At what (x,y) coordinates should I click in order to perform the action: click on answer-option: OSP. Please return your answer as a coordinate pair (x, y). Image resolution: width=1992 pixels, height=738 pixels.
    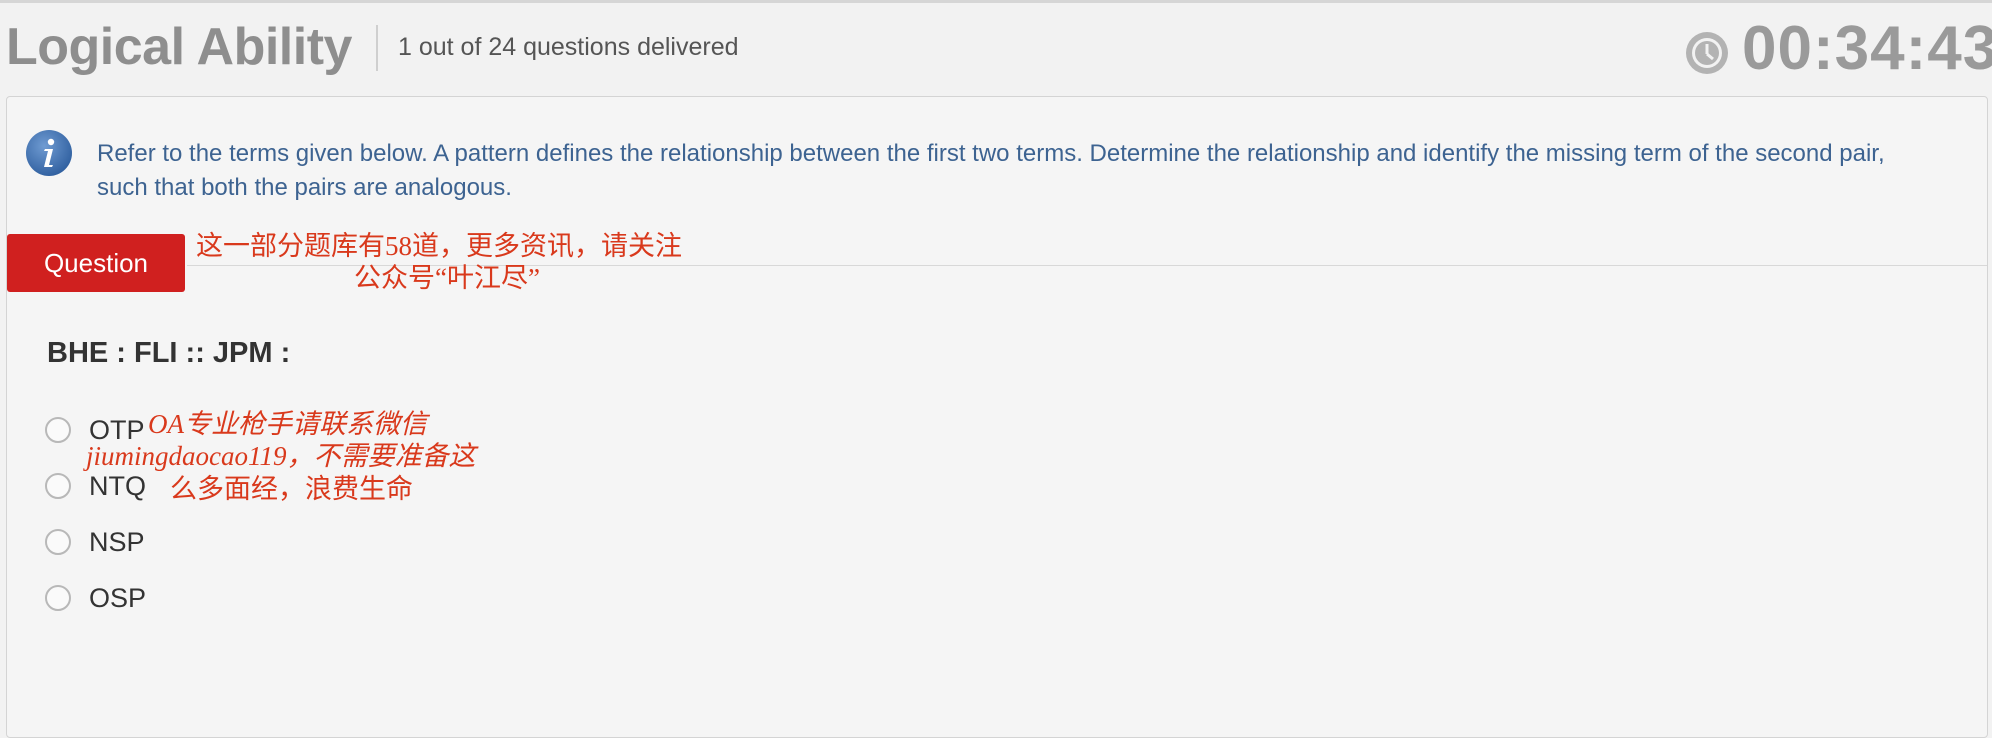
    Looking at the image, I should click on (95, 598).